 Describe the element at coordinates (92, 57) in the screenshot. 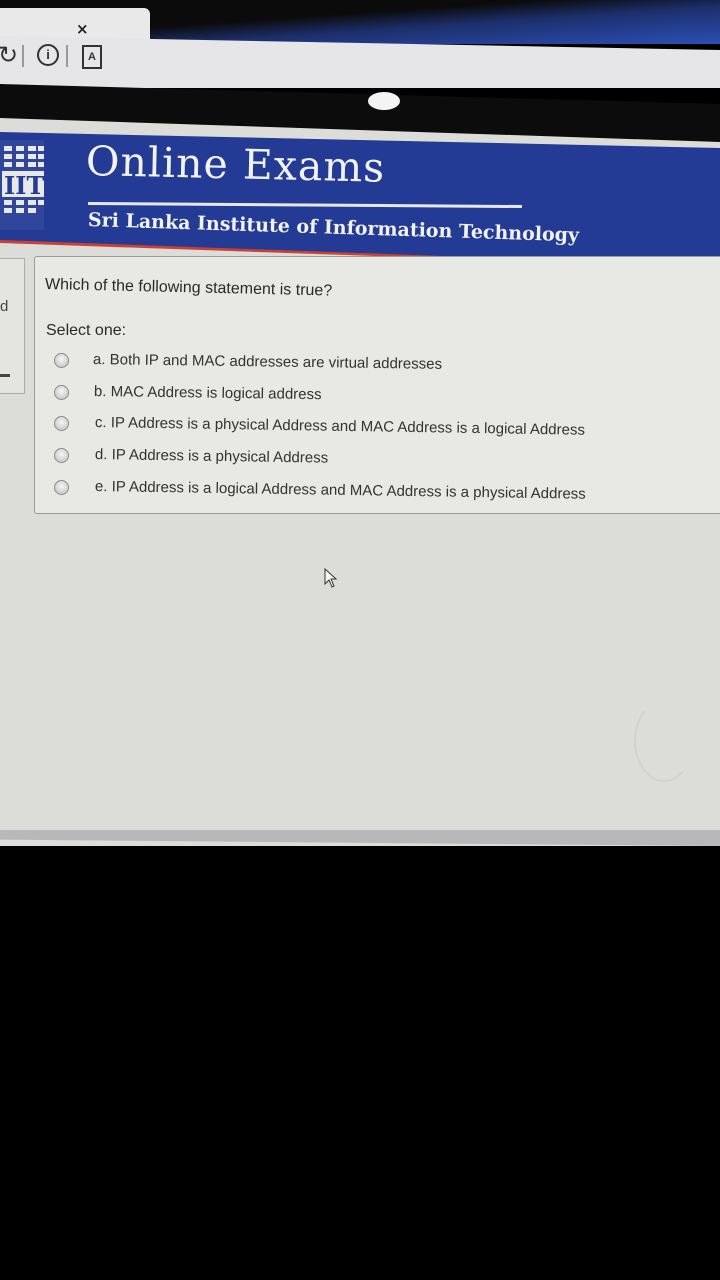

I see `page-icon: A` at that location.